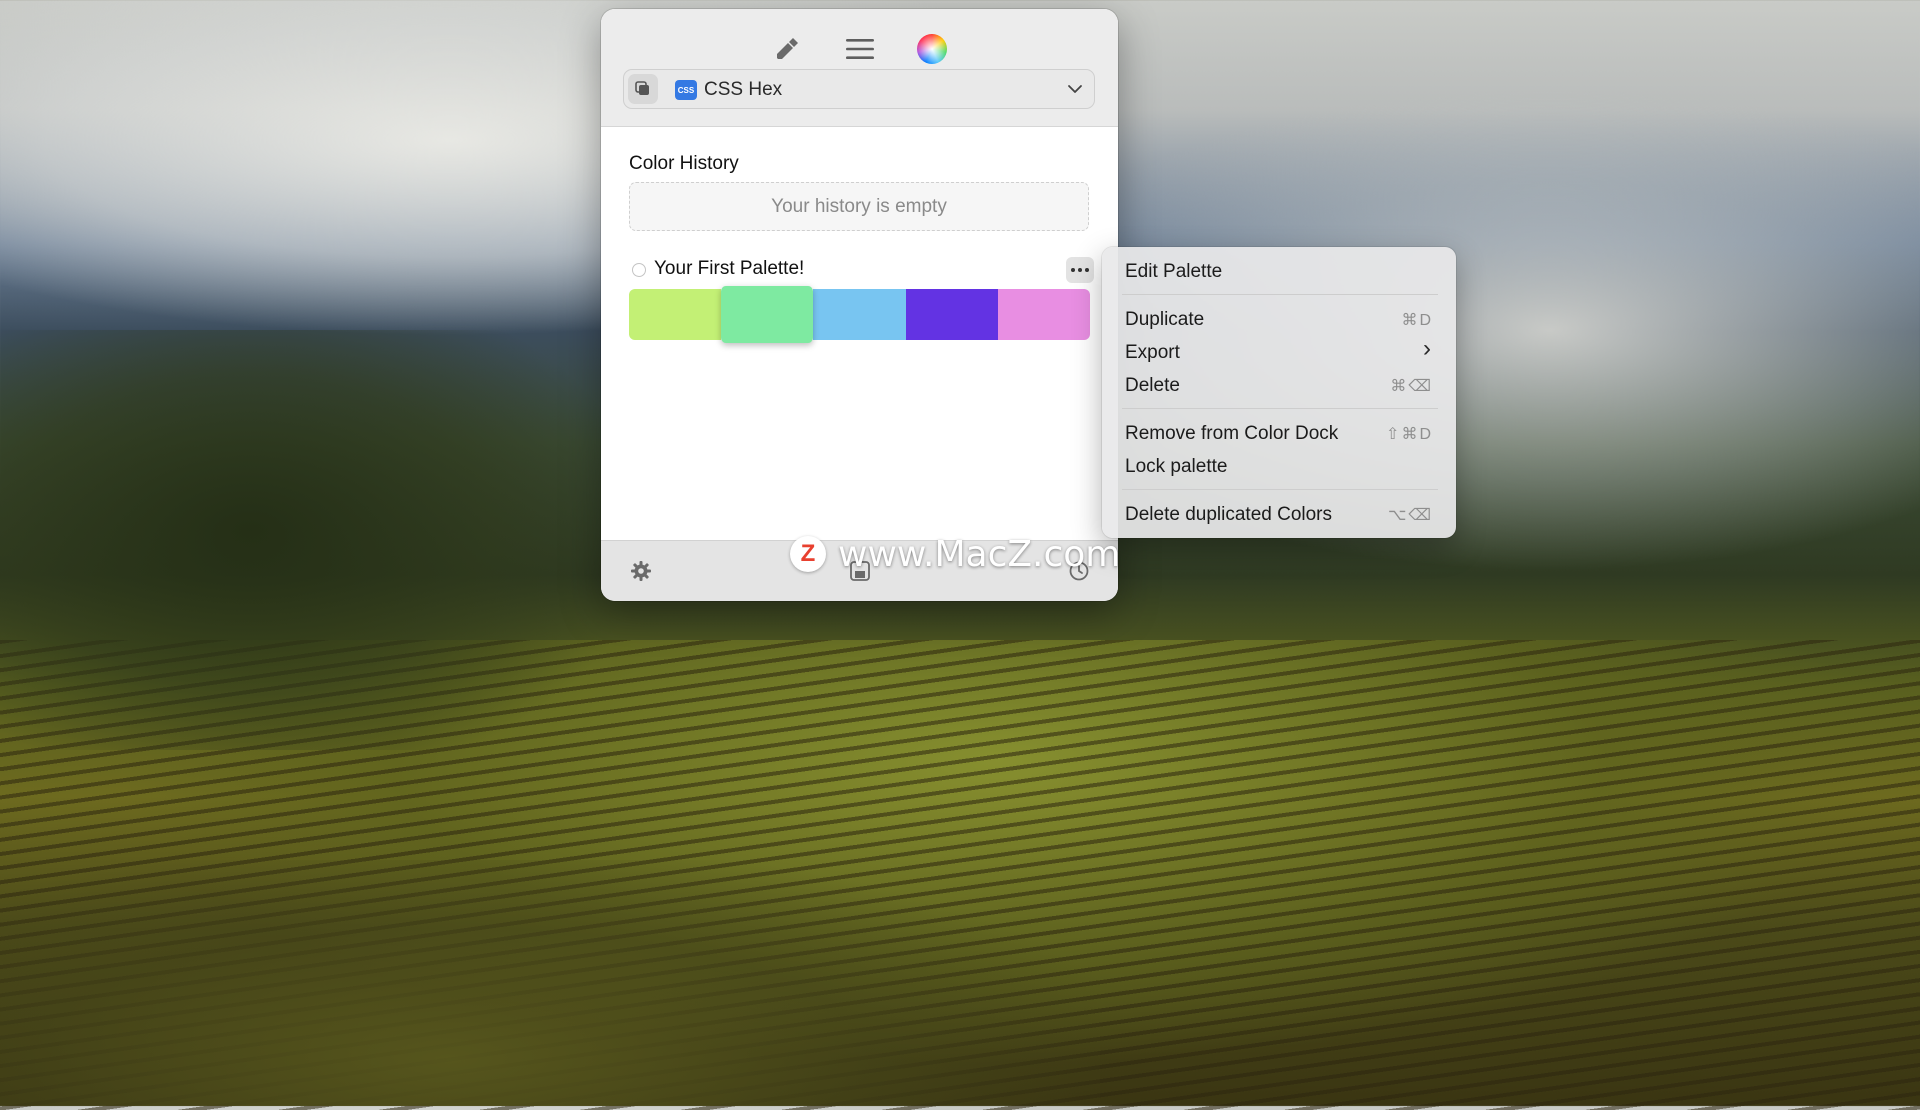 The height and width of the screenshot is (1110, 1920). I want to click on css-format-icon: CSS, so click(686, 90).